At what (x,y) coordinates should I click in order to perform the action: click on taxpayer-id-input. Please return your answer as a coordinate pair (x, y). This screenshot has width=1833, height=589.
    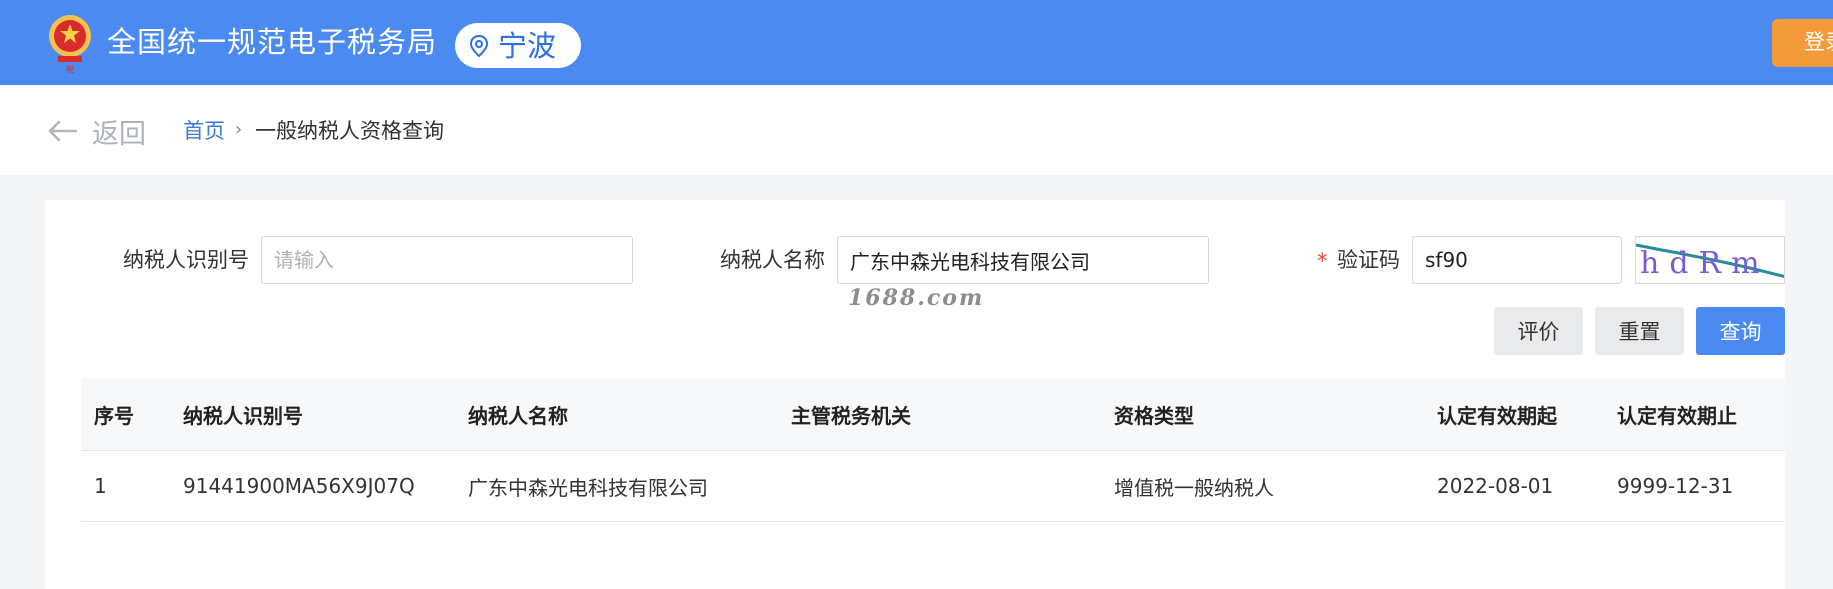
    Looking at the image, I should click on (447, 260).